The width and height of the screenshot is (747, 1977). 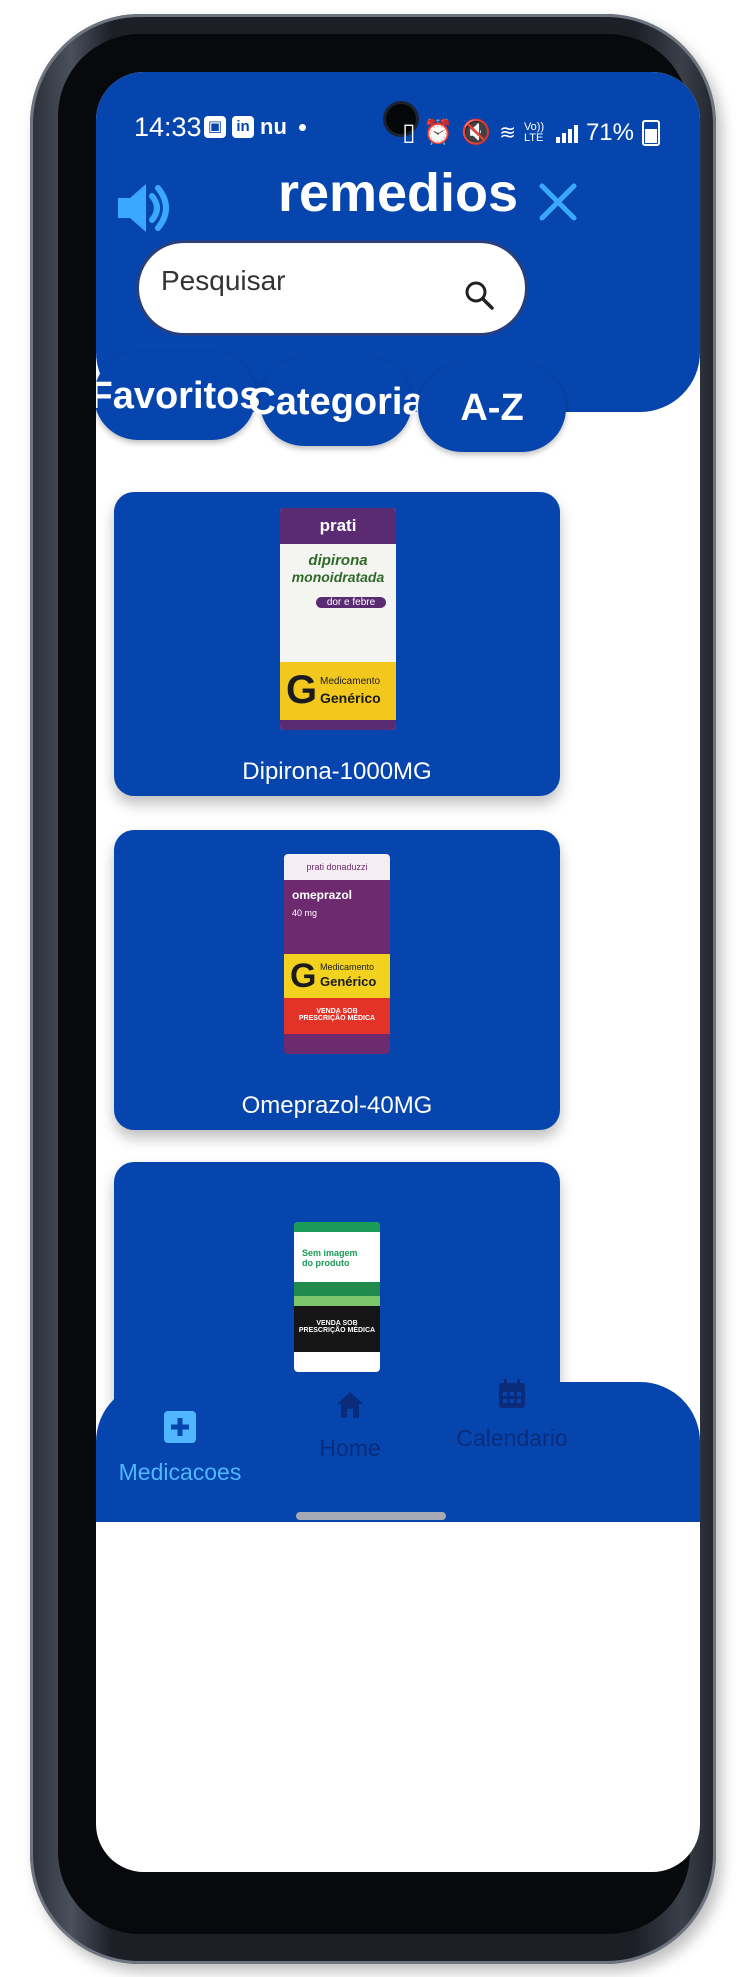 I want to click on battery-percent: 71%, so click(x=609, y=132).